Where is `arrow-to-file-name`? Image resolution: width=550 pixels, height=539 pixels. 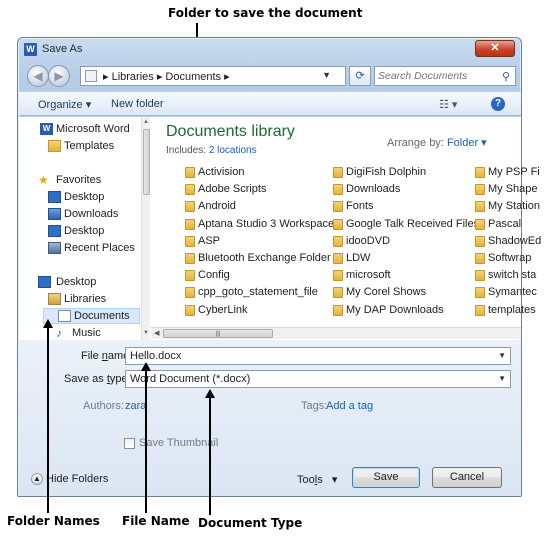 arrow-to-file-name is located at coordinates (146, 441).